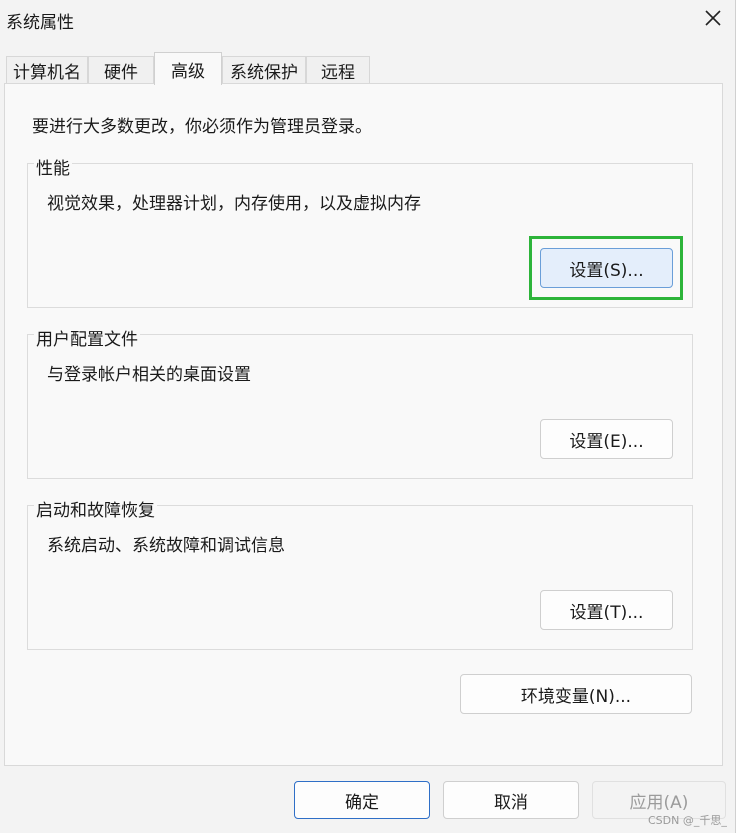 This screenshot has height=833, width=745. I want to click on tab-strip: 计算机名 硬件 高级 系统保护 远程, so click(367, 68).